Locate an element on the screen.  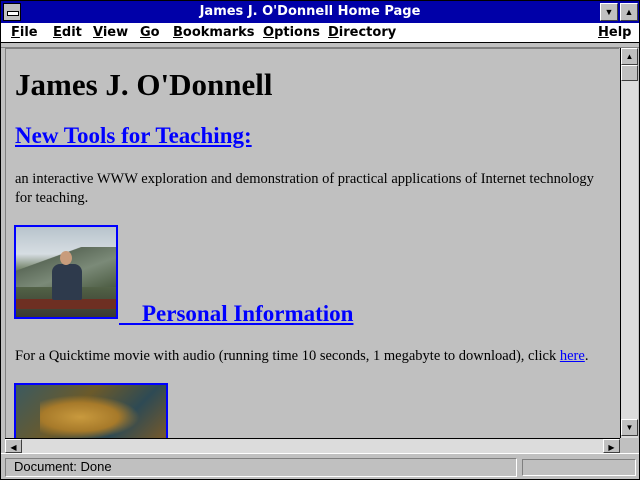
menu-view: View is located at coordinates (110, 32).